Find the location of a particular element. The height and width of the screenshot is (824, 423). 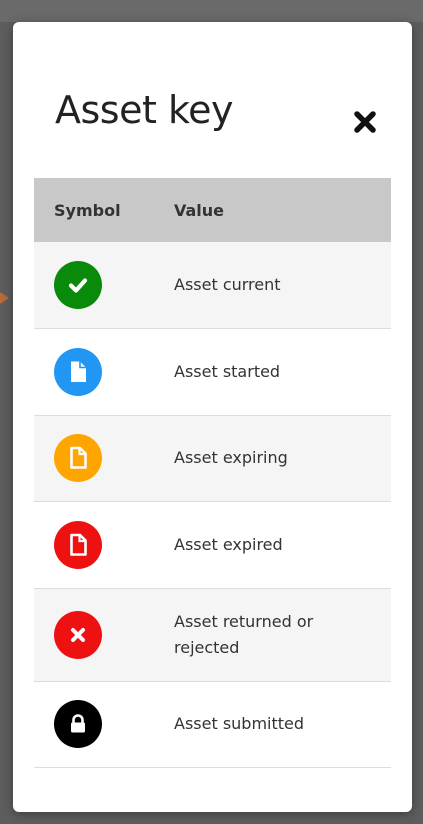

value-cell: Asset current is located at coordinates (282, 285).